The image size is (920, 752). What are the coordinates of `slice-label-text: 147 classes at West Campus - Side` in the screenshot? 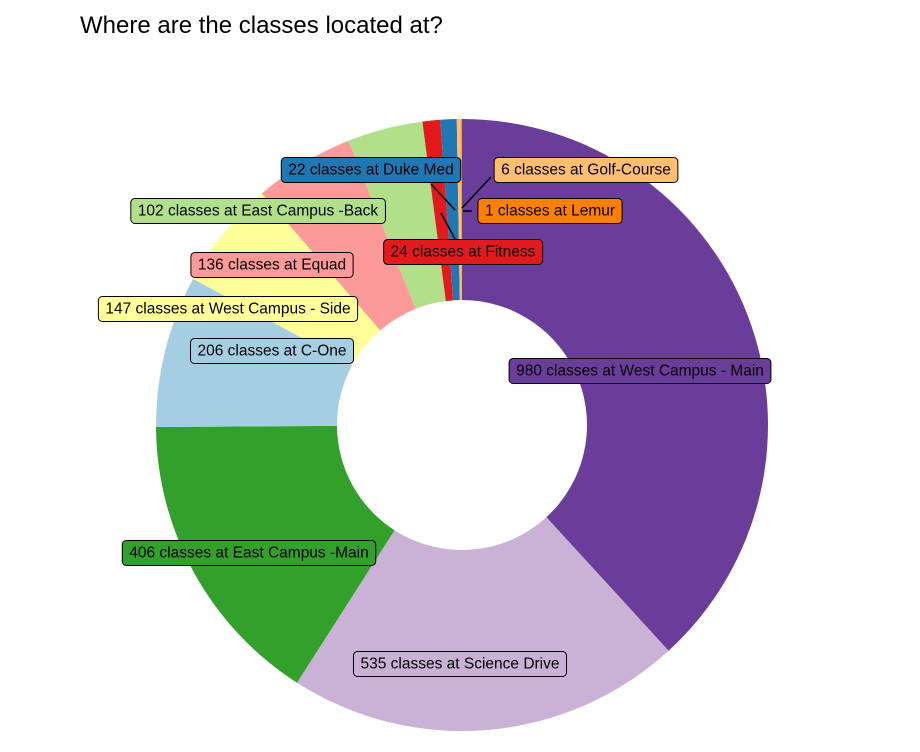 It's located at (227, 309).